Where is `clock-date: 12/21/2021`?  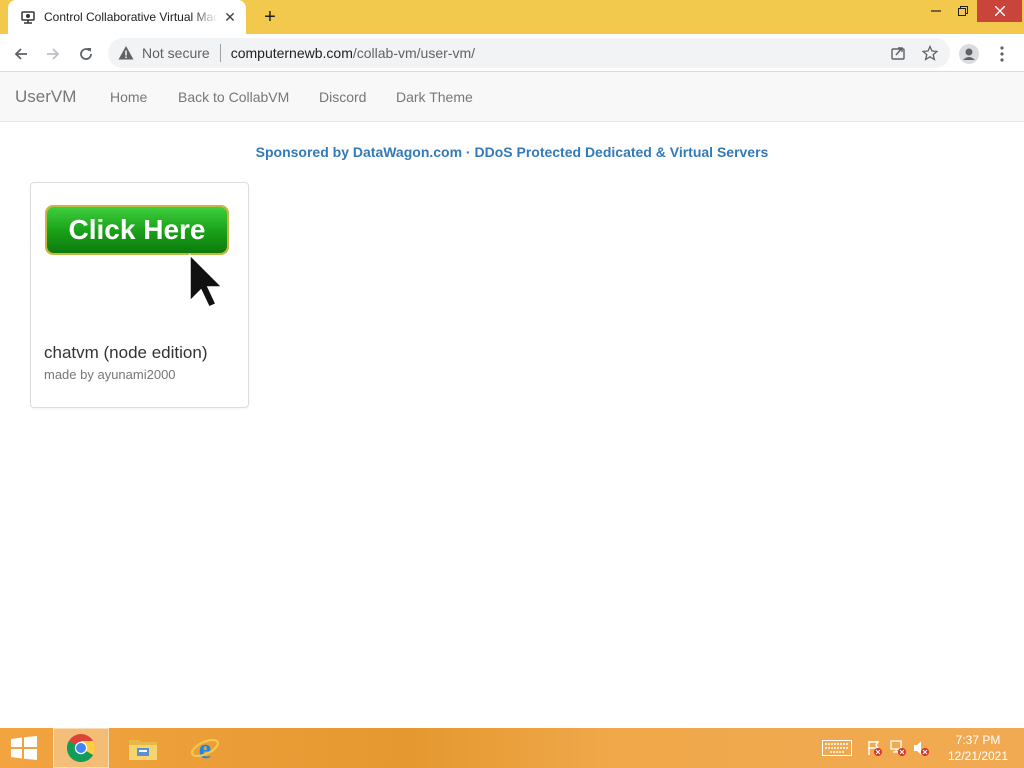
clock-date: 12/21/2021 is located at coordinates (978, 756).